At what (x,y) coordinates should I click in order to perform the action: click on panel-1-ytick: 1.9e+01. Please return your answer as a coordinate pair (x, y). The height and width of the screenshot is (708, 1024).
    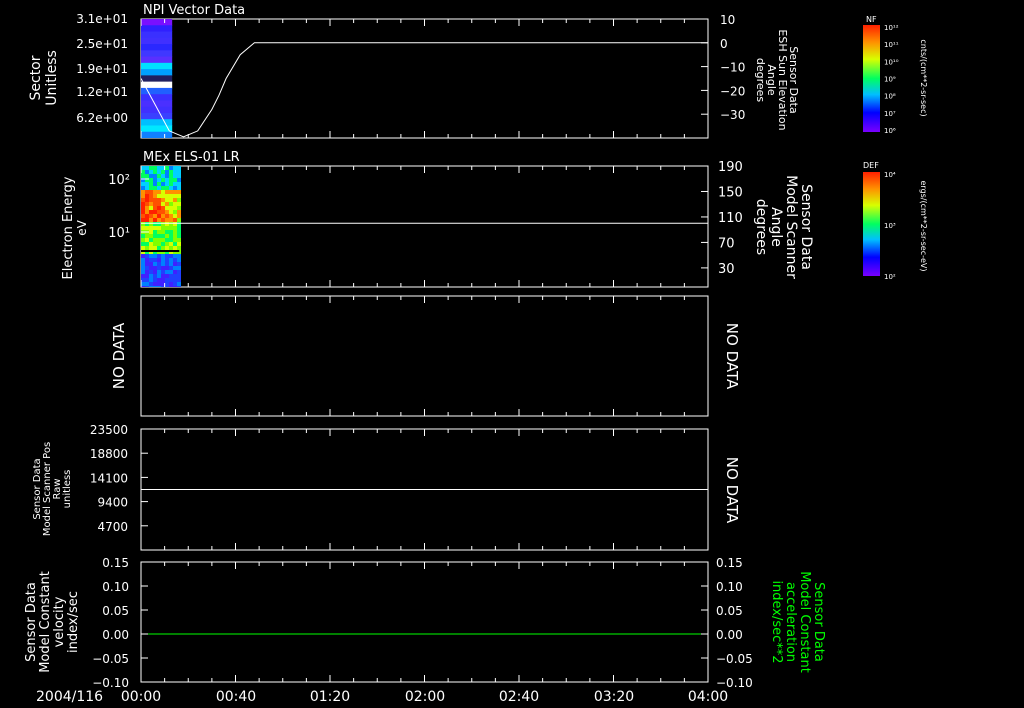
    Looking at the image, I should click on (102, 69).